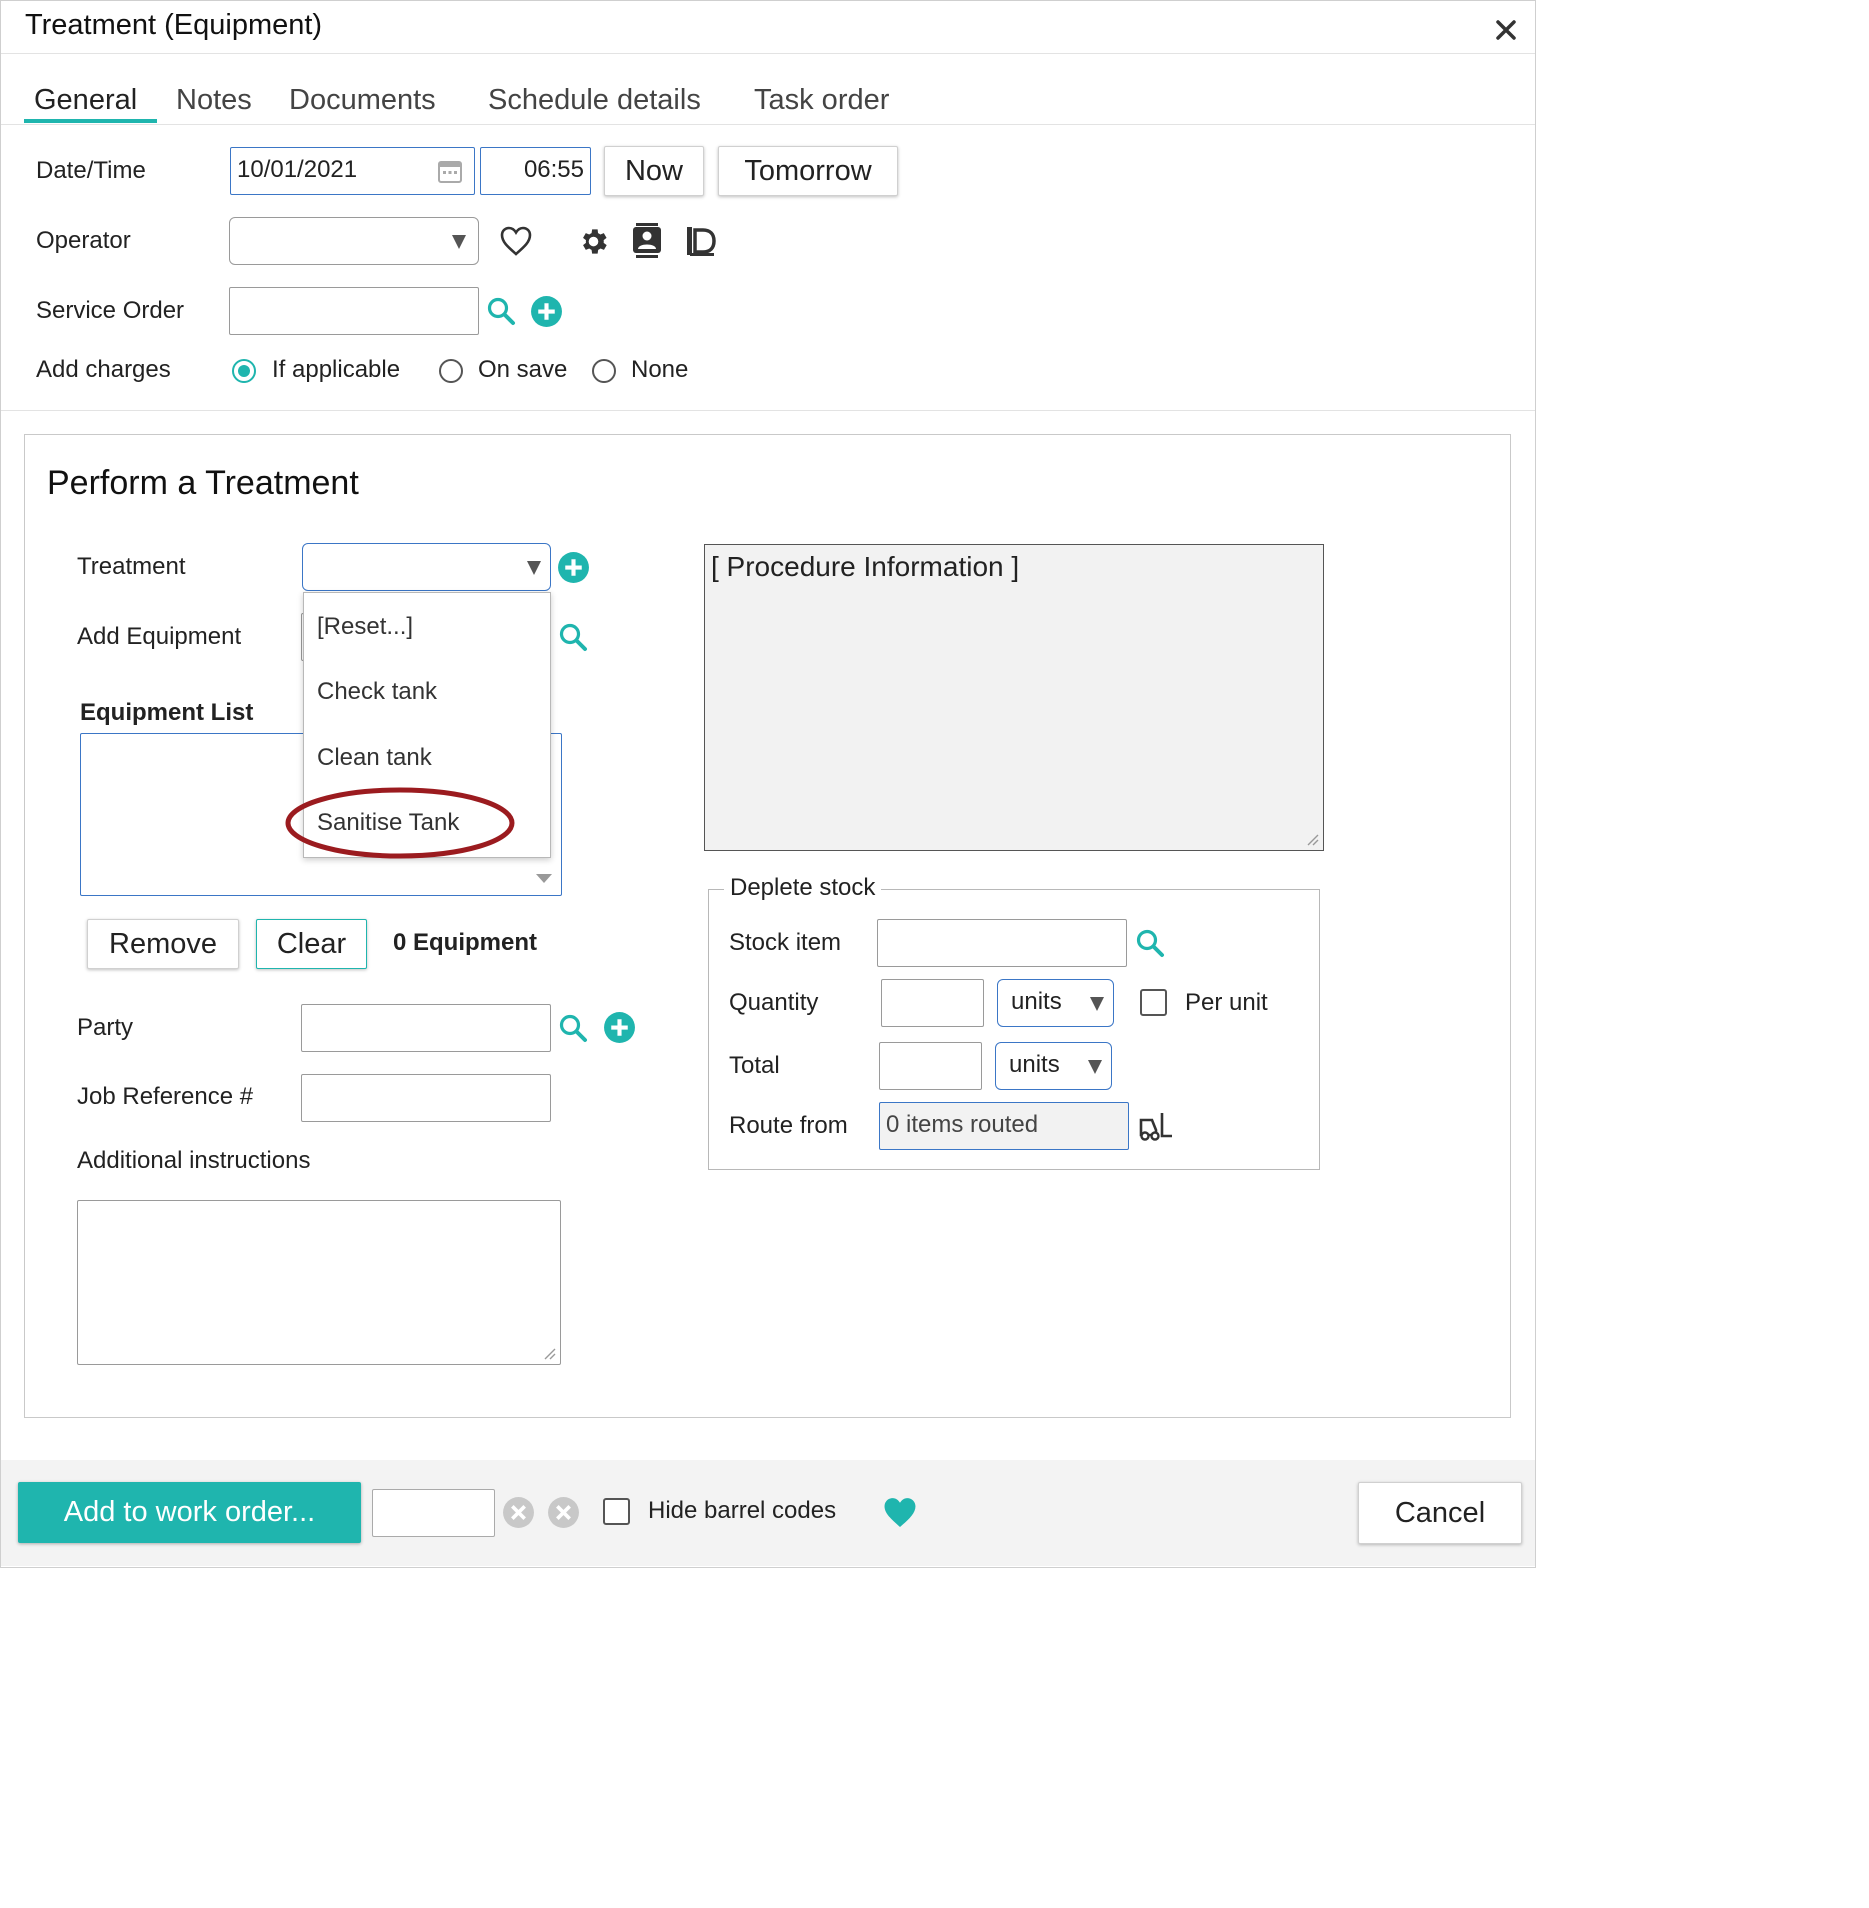 This screenshot has width=1869, height=1908. Describe the element at coordinates (131, 566) in the screenshot. I see `treatment-label: Treatment` at that location.